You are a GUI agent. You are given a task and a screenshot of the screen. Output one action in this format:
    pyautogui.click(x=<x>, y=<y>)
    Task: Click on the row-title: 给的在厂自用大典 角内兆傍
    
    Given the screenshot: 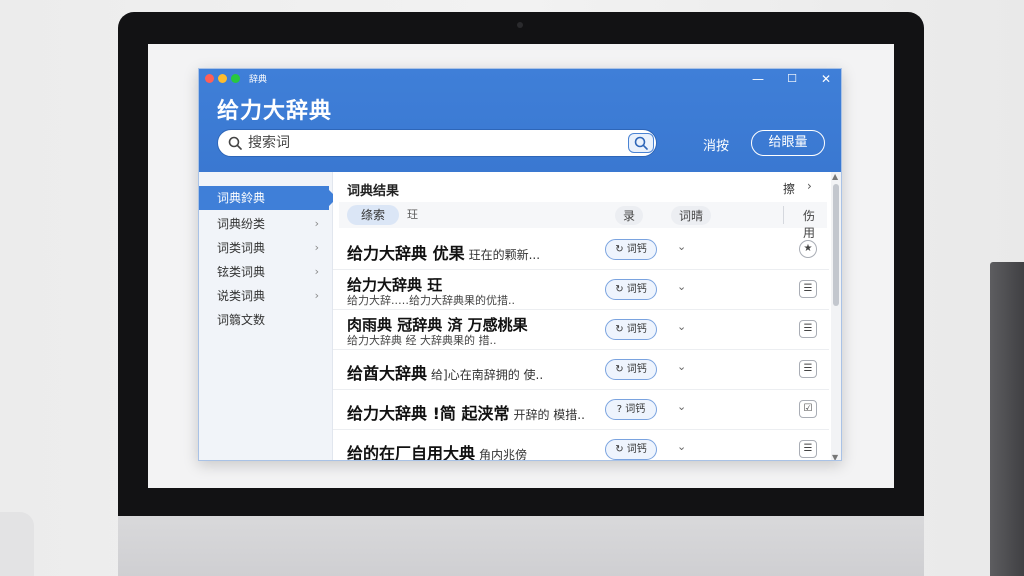 What is the action you would take?
    pyautogui.click(x=437, y=450)
    